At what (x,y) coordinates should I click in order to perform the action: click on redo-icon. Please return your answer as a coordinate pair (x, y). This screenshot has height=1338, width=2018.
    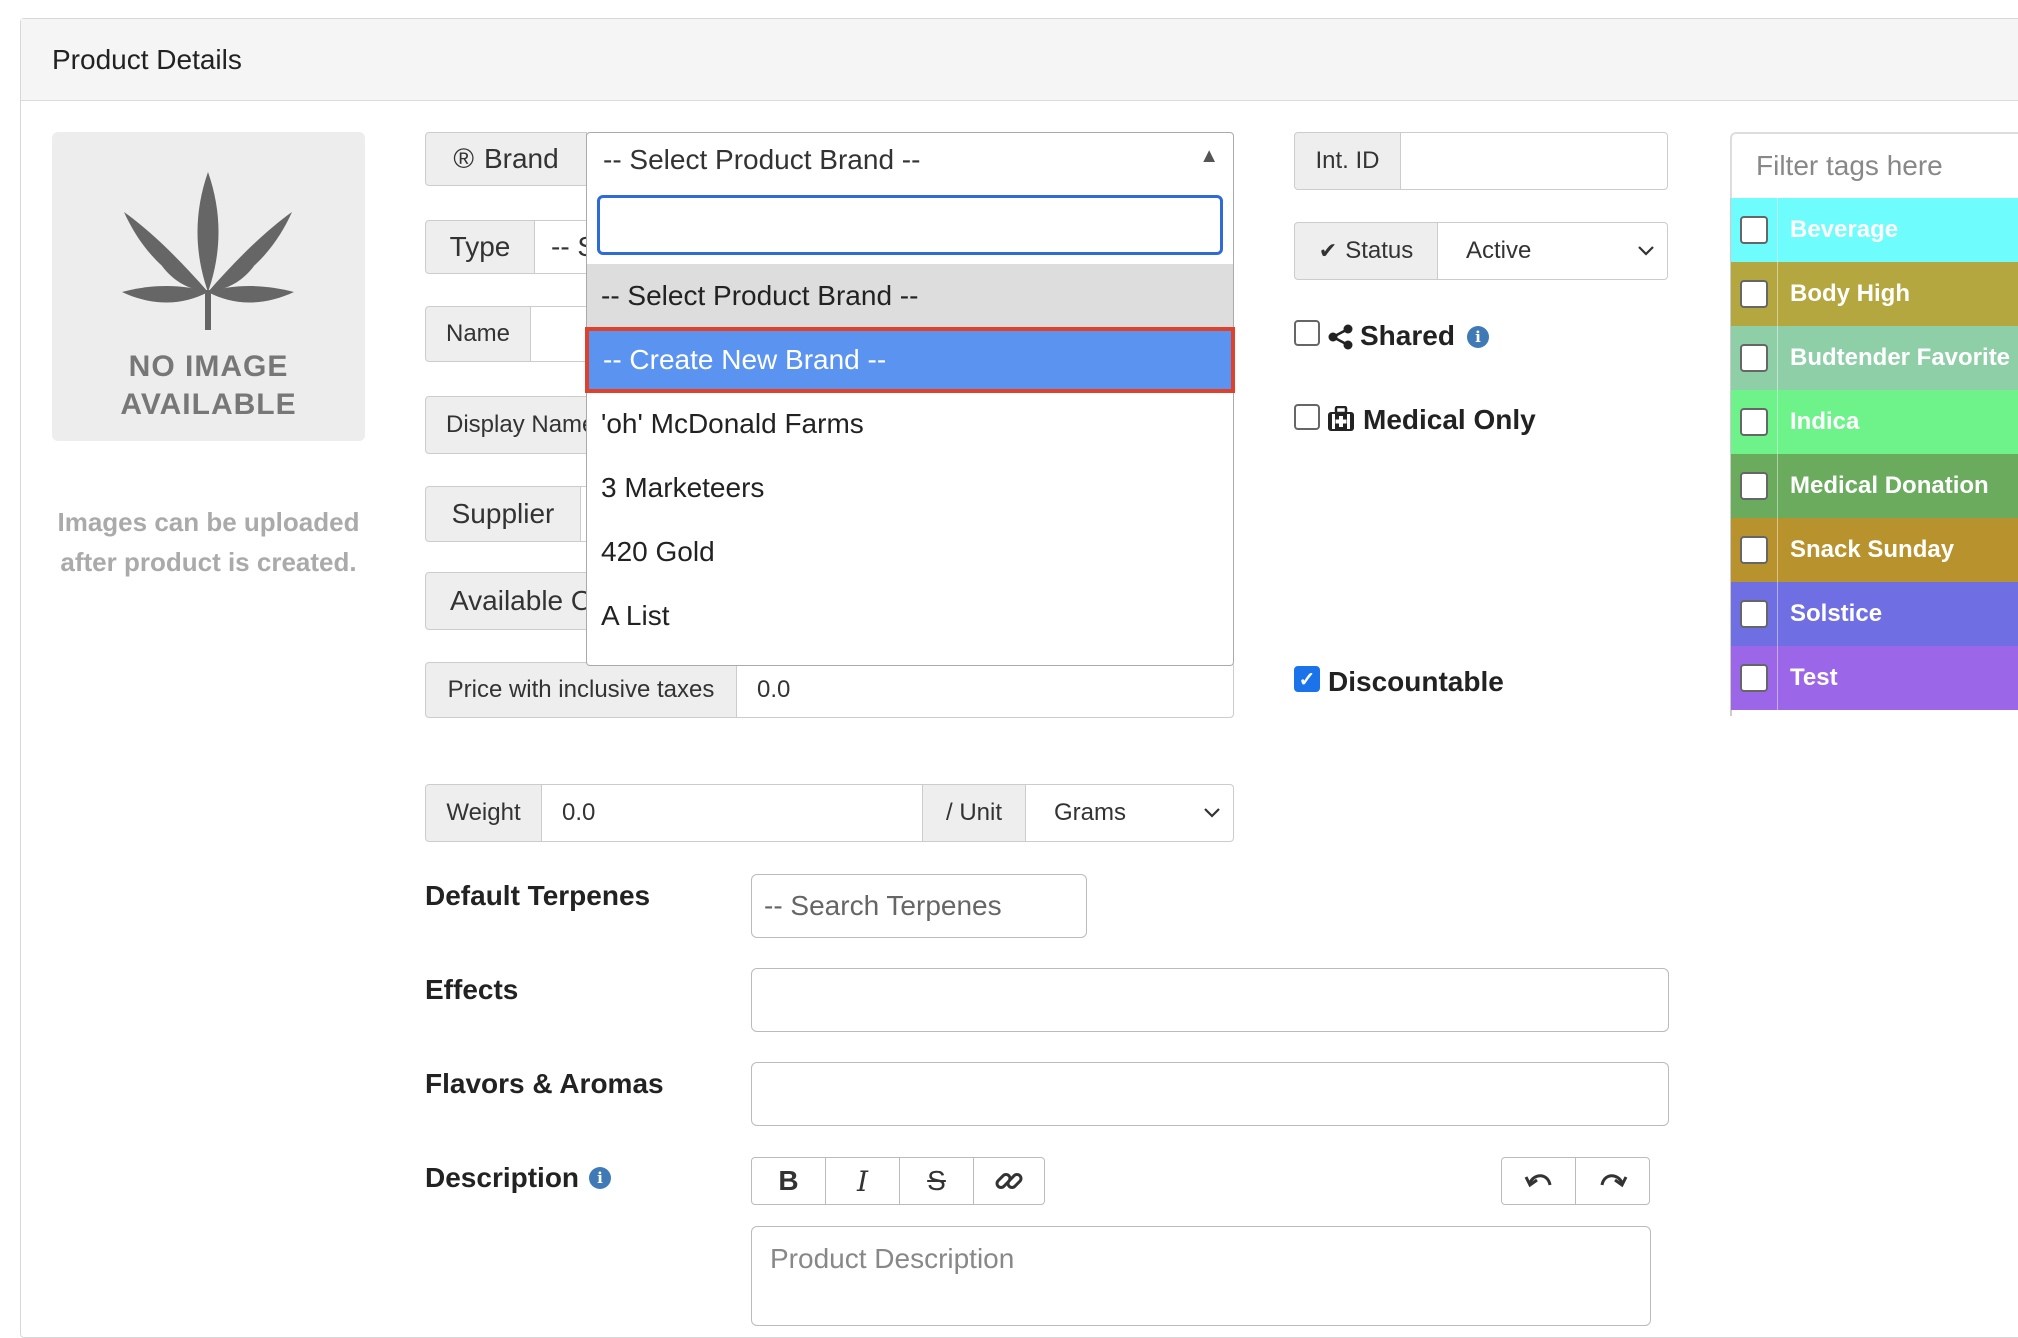
    Looking at the image, I should click on (1612, 1181).